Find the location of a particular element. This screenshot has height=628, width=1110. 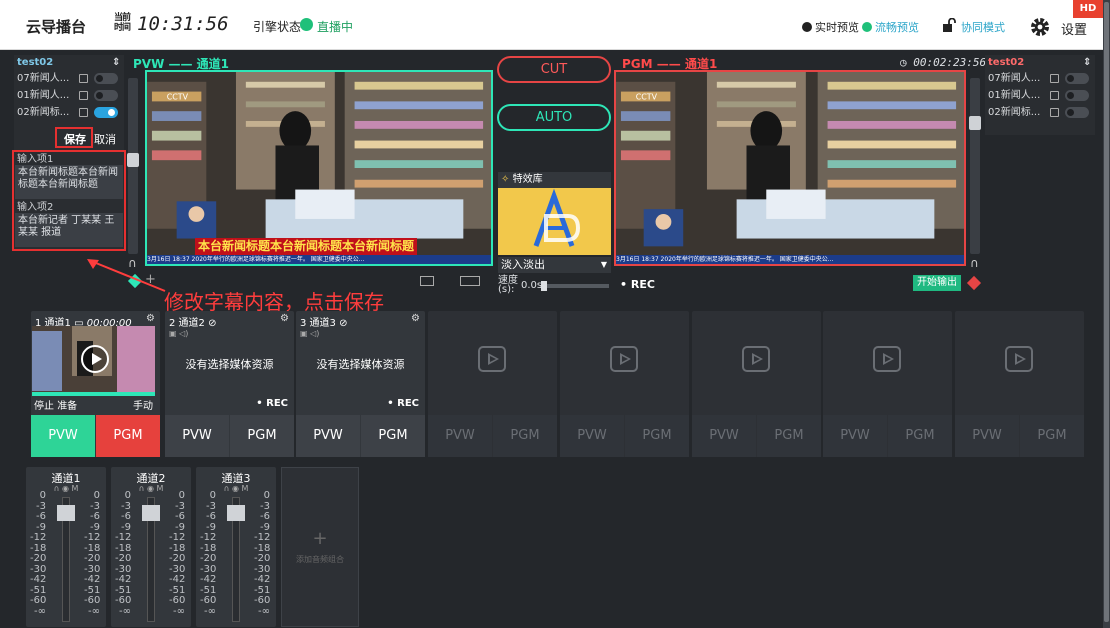

cut-button: CUT is located at coordinates (554, 69).